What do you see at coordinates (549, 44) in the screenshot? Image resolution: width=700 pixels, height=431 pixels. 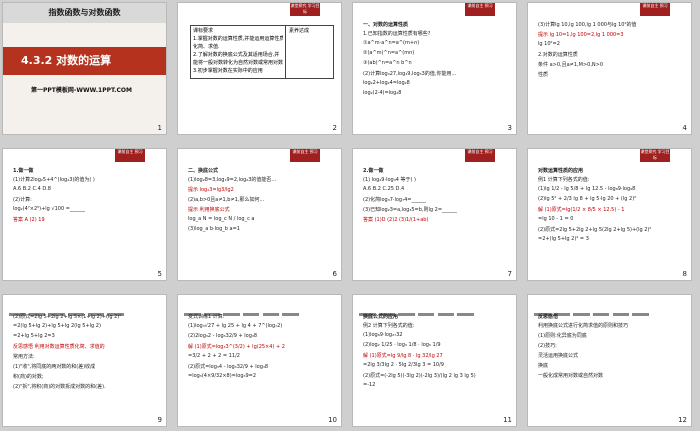 I see `slide-text-line: lg 10²=2` at bounding box center [549, 44].